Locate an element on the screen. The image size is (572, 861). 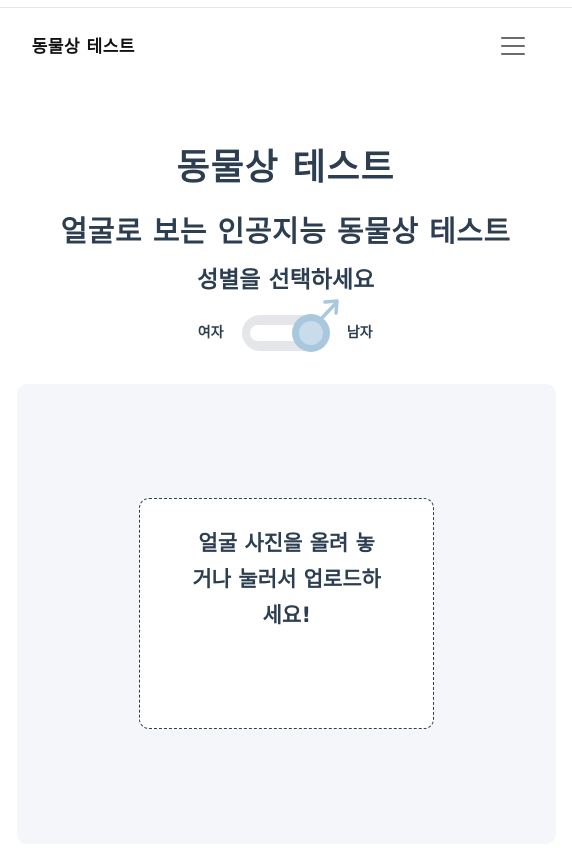
gender-prompt: 성별을 선택하세요 is located at coordinates (286, 280).